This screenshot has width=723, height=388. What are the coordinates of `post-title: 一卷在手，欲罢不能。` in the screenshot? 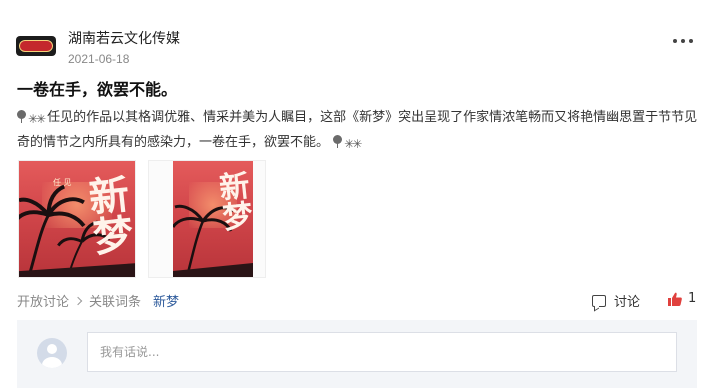 It's located at (97, 89).